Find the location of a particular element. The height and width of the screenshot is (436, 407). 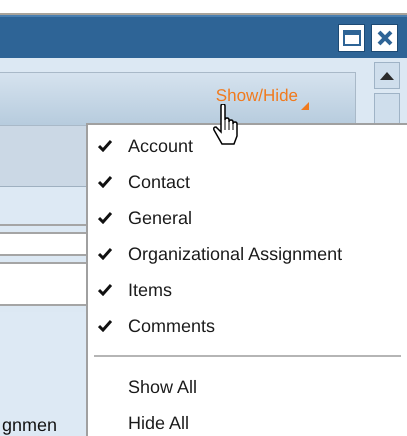

menu-item: Contact is located at coordinates (247, 182).